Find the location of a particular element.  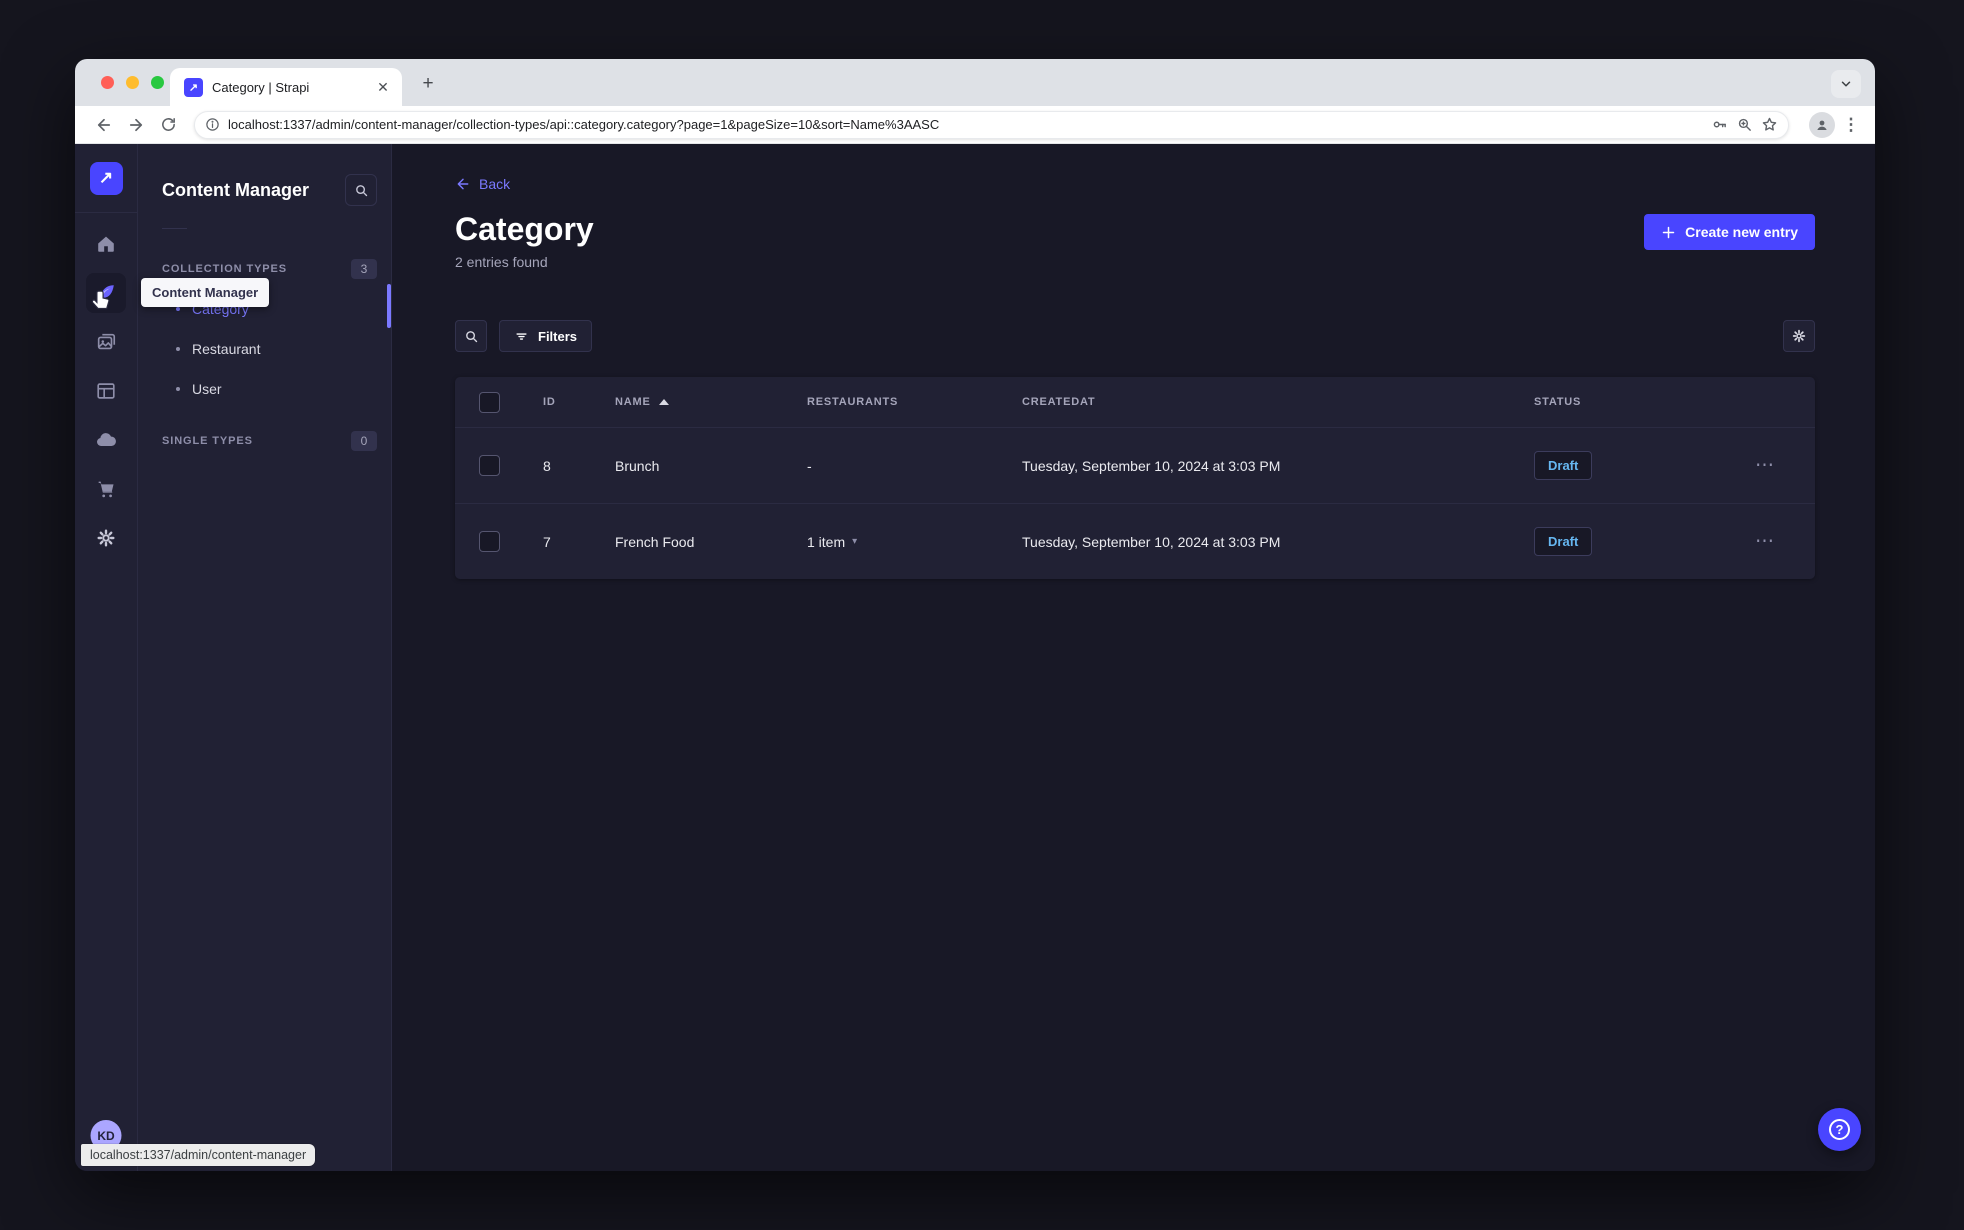

sidebar-item-settings is located at coordinates (106, 537).